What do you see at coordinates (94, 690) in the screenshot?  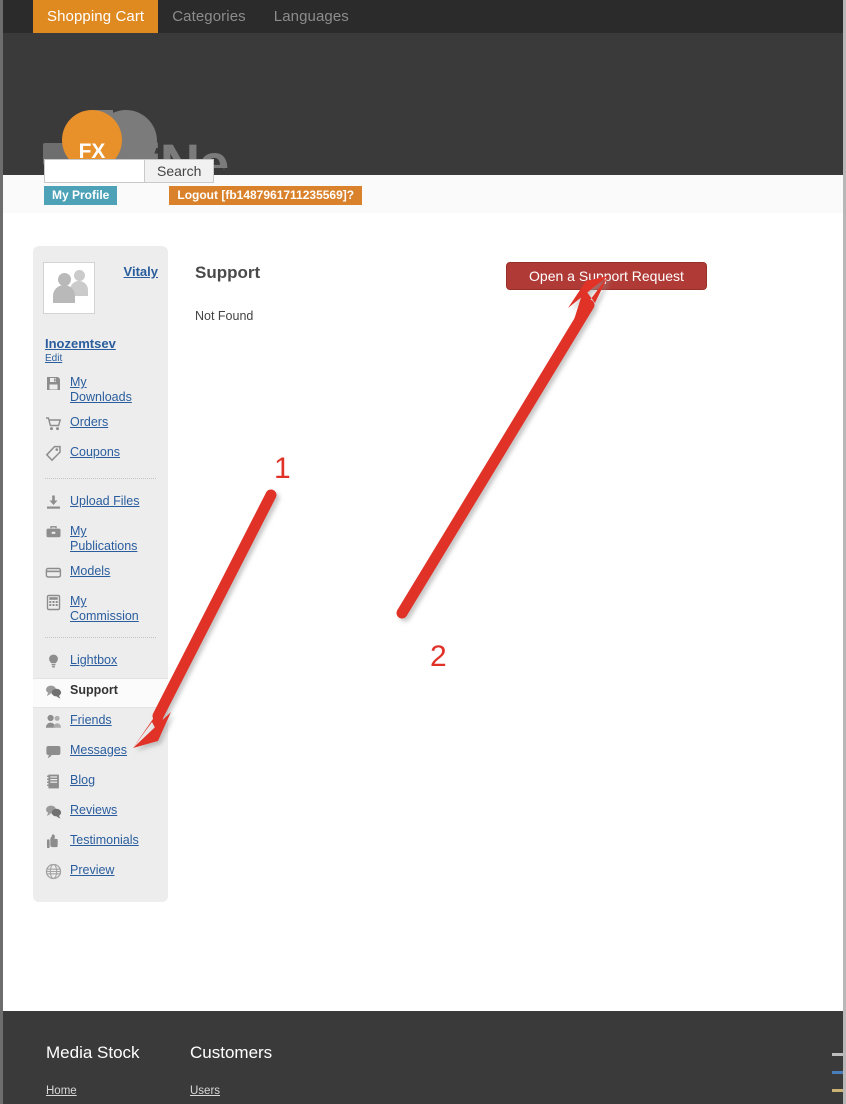 I see `sidebar-item-label: Support` at bounding box center [94, 690].